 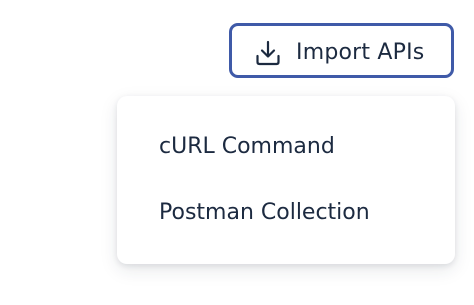 I want to click on import-apis-label: Import APIs, so click(x=360, y=52).